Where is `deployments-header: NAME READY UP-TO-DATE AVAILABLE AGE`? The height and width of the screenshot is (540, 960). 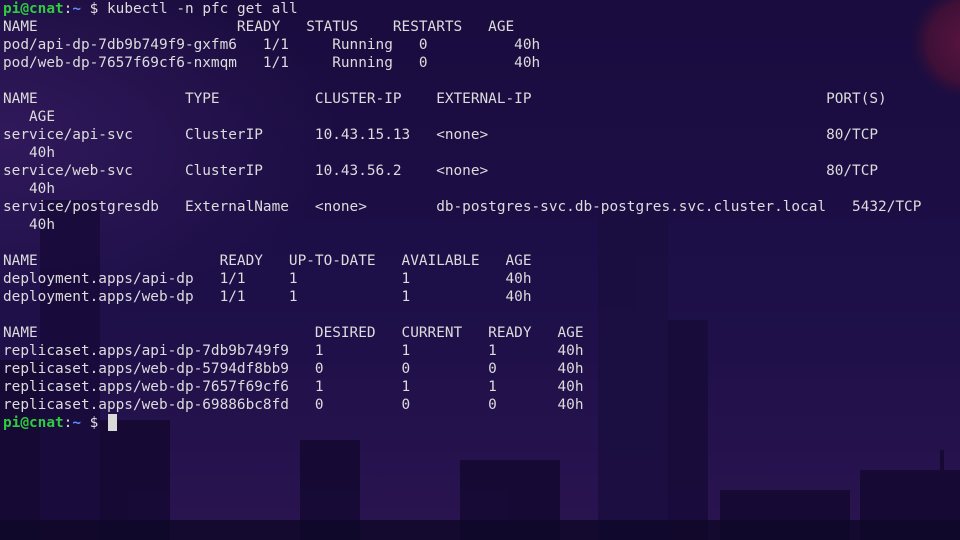
deployments-header: NAME READY UP-TO-DATE AVAILABLE AGE is located at coordinates (267, 261).